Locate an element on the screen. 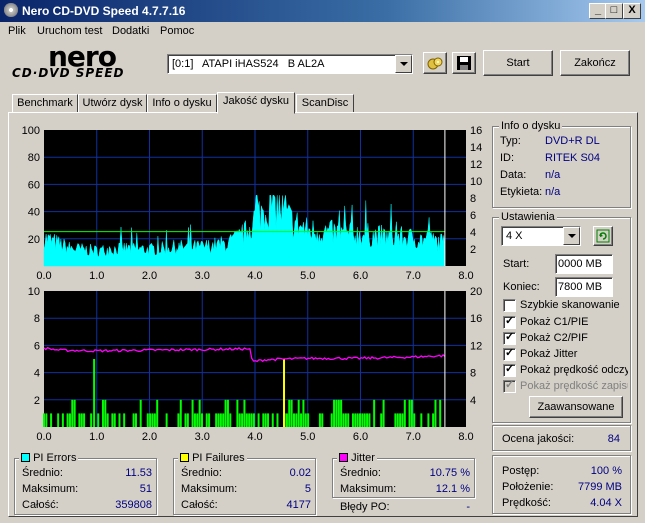 The image size is (645, 523). show-write-speed-label: Pokaż prędkość zapisu is located at coordinates (574, 386).